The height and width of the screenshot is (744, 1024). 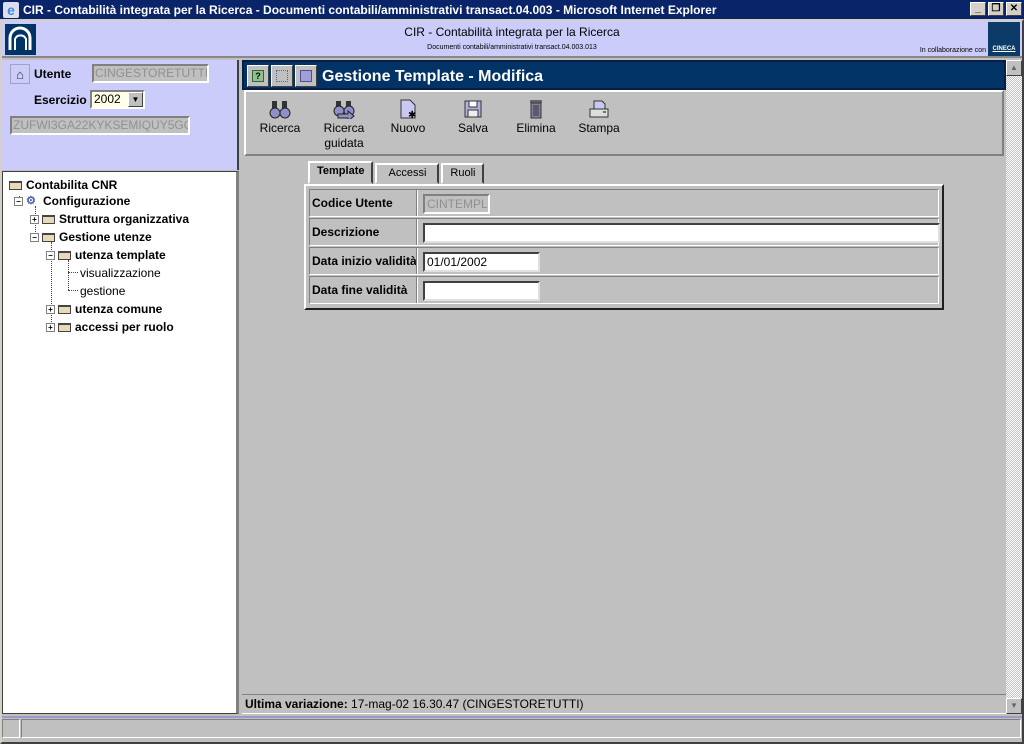 I want to click on esercizio-select: 2002 ▼, so click(x=117, y=99).